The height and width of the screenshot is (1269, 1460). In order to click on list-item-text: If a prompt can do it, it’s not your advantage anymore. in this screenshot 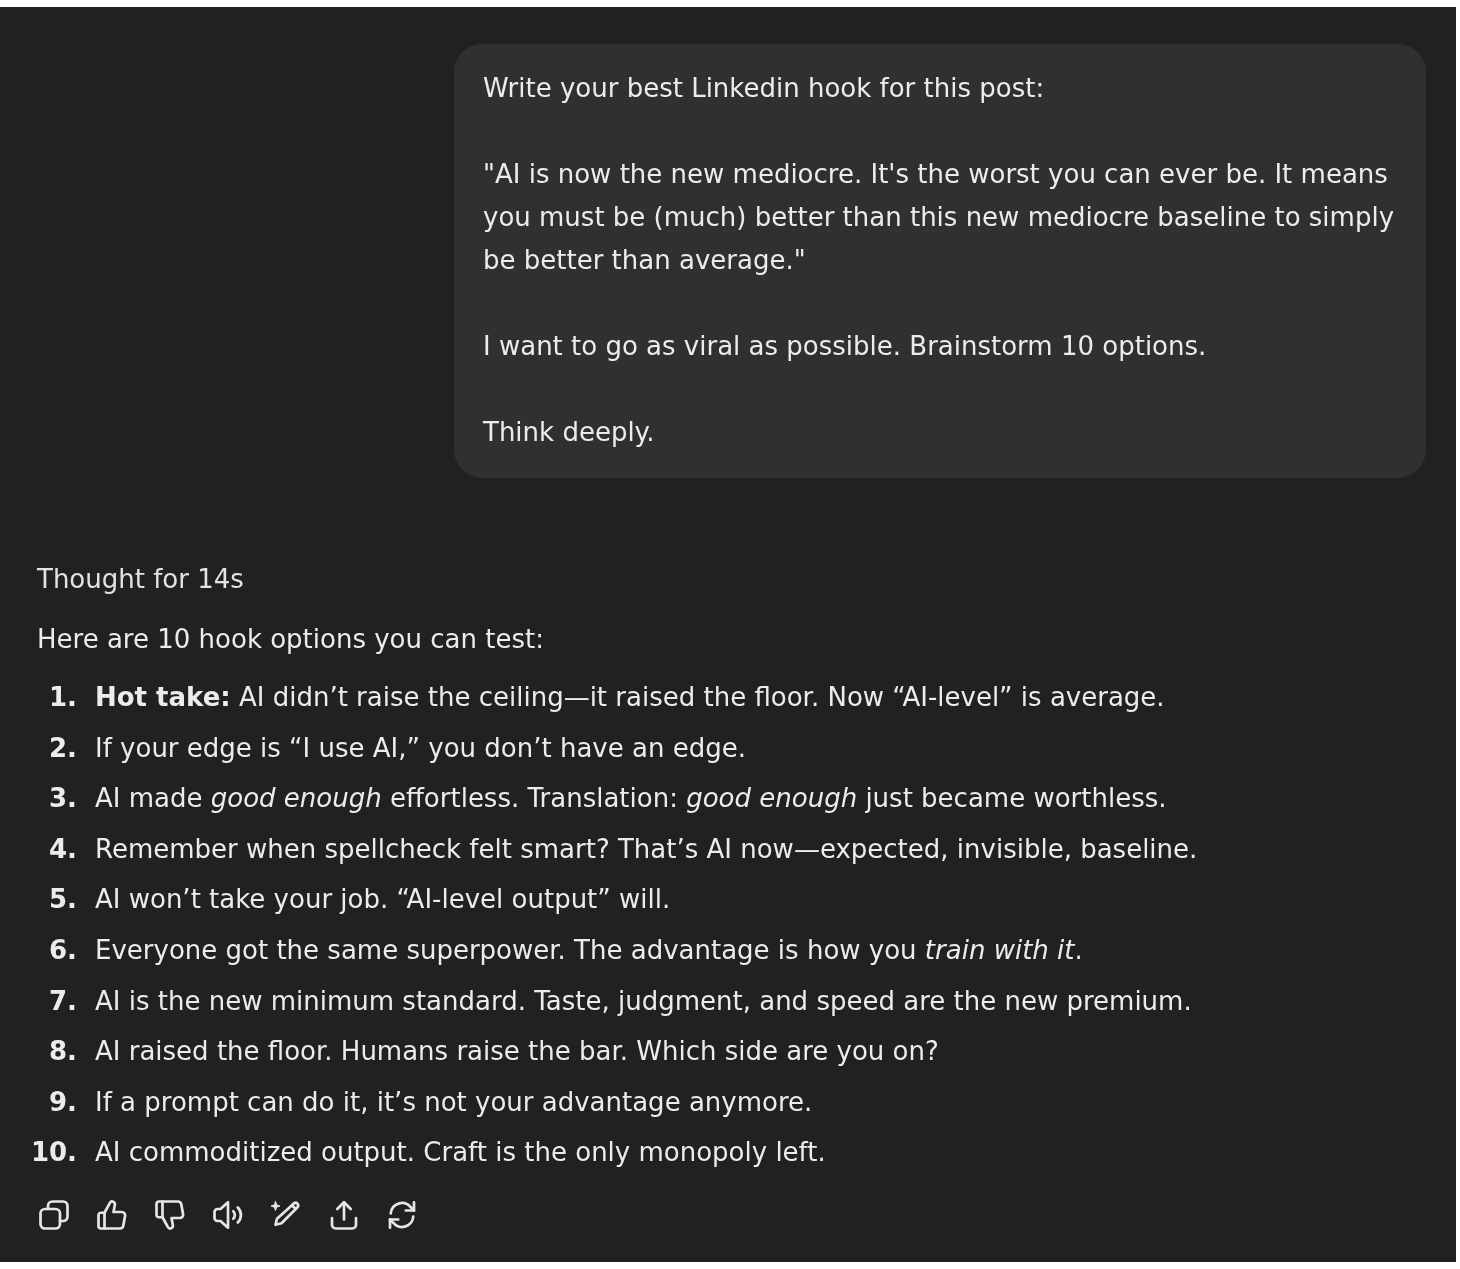, I will do `click(454, 1102)`.